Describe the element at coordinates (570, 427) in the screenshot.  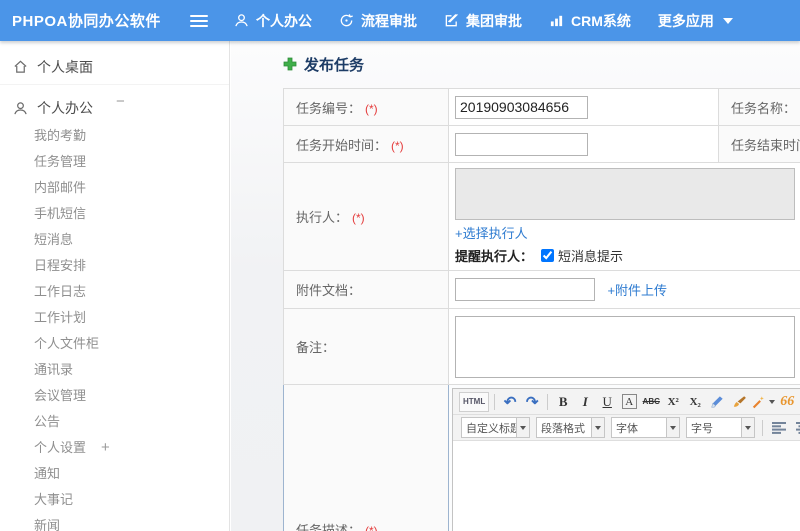
I see `paragraph-format-select: 段落格式` at that location.